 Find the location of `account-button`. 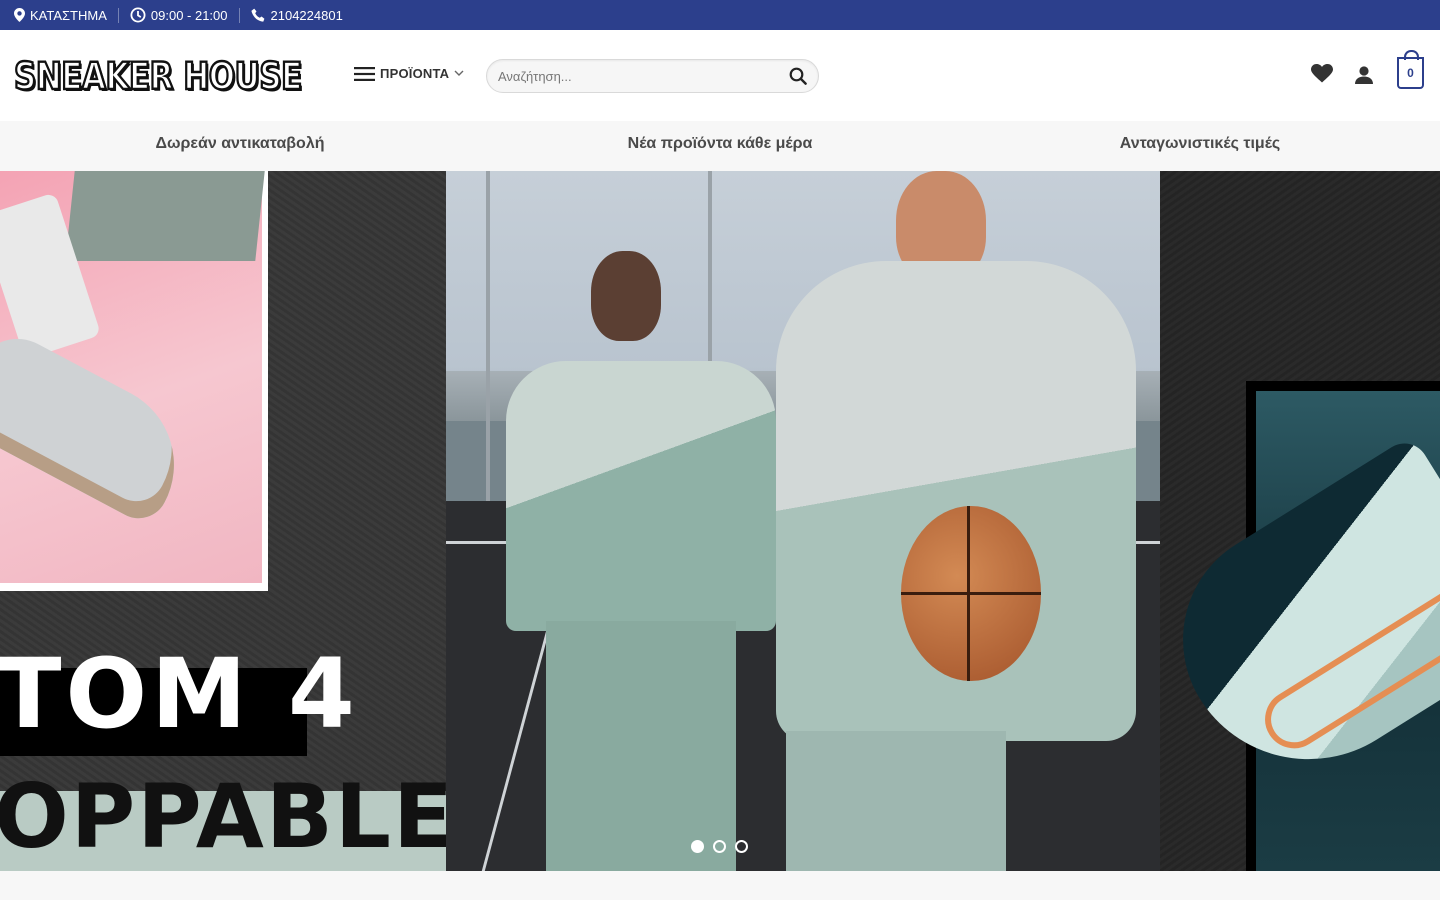

account-button is located at coordinates (1364, 74).